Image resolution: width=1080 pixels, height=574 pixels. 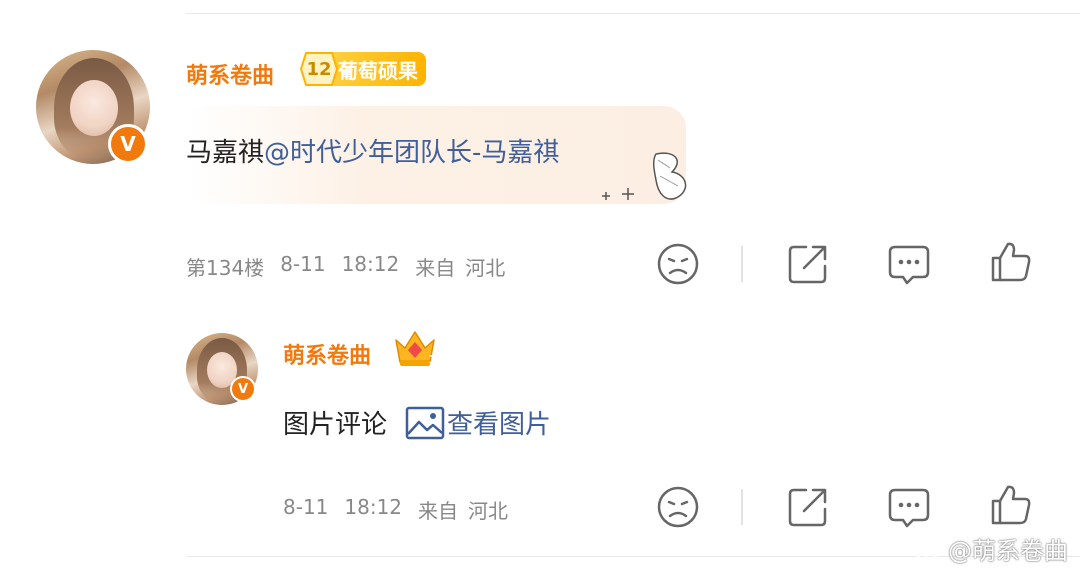 I want to click on view-image-link: 查看图片, so click(x=478, y=422).